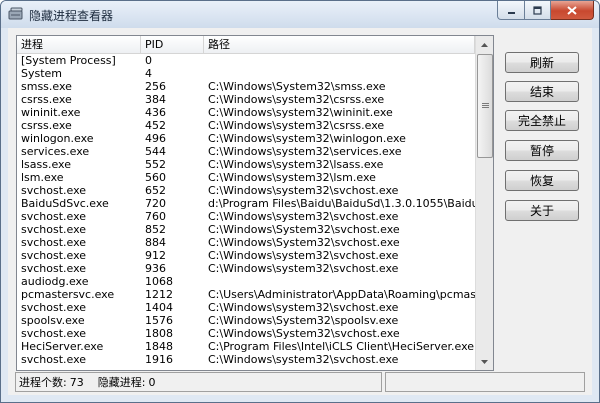  Describe the element at coordinates (155, 242) in the screenshot. I see `pid-cell: 884` at that location.